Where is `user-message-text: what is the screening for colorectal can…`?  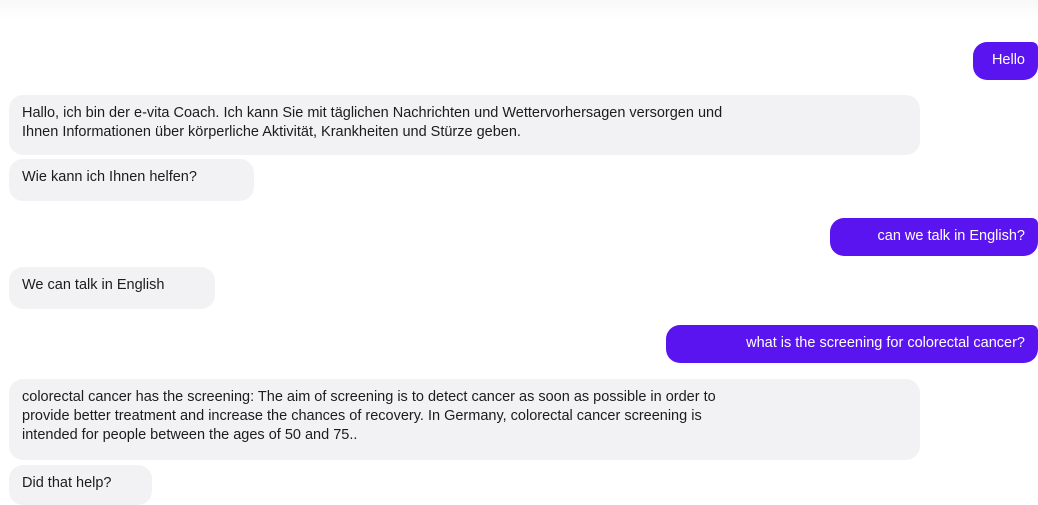
user-message-text: what is the screening for colorectal can… is located at coordinates (885, 343).